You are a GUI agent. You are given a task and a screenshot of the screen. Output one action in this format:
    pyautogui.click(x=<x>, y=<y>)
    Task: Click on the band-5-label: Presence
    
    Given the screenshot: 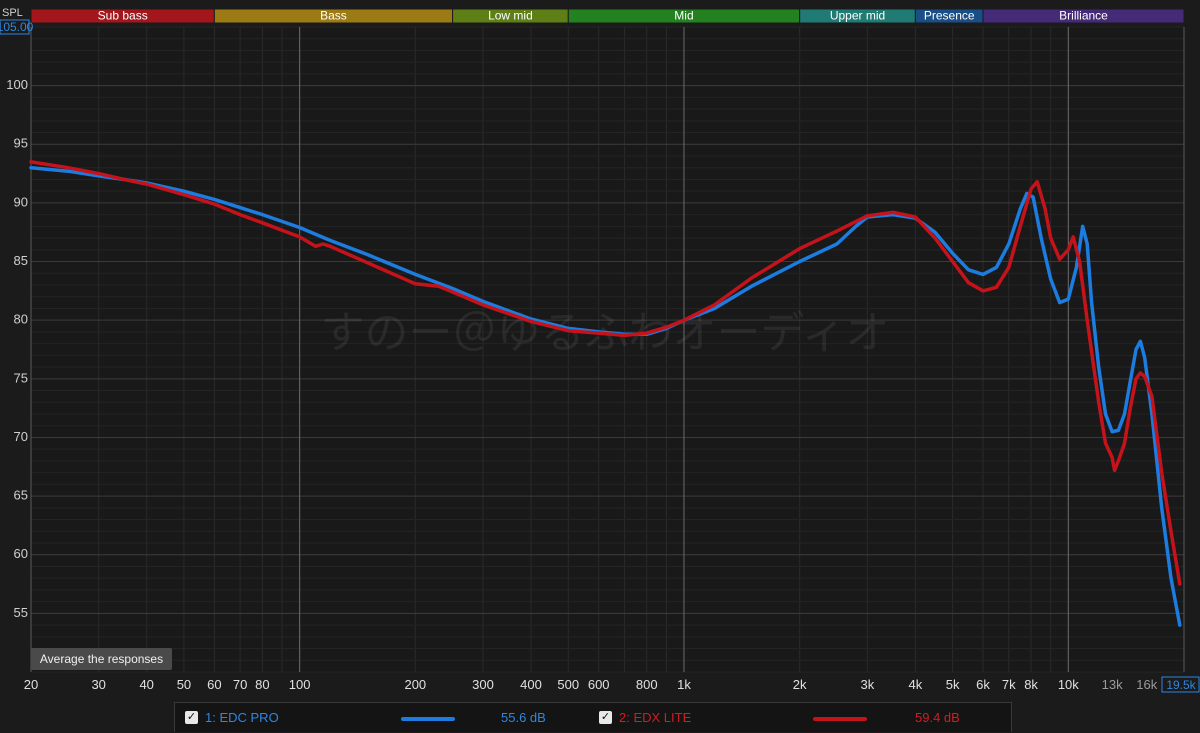 What is the action you would take?
    pyautogui.click(x=949, y=16)
    